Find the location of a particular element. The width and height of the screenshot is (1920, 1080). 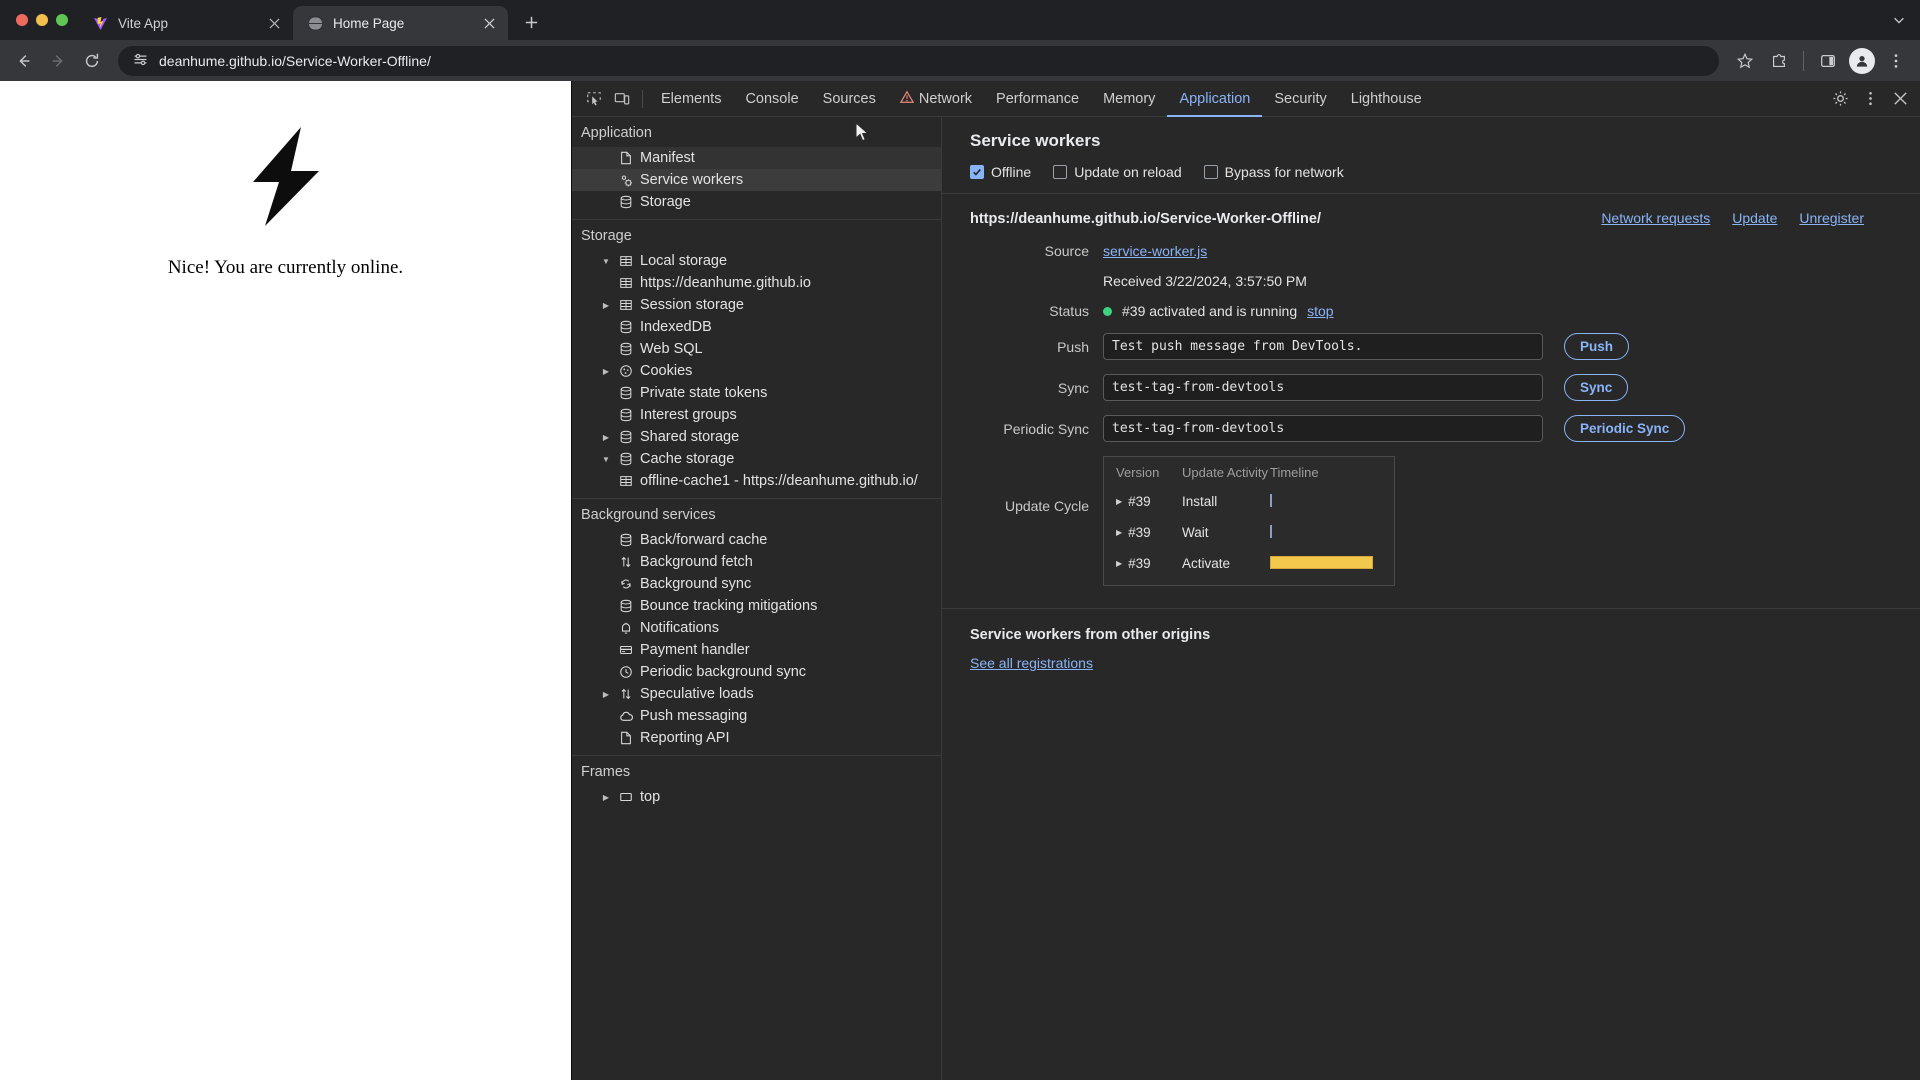

sidebar-item-notifications: Notifications is located at coordinates (756, 628).